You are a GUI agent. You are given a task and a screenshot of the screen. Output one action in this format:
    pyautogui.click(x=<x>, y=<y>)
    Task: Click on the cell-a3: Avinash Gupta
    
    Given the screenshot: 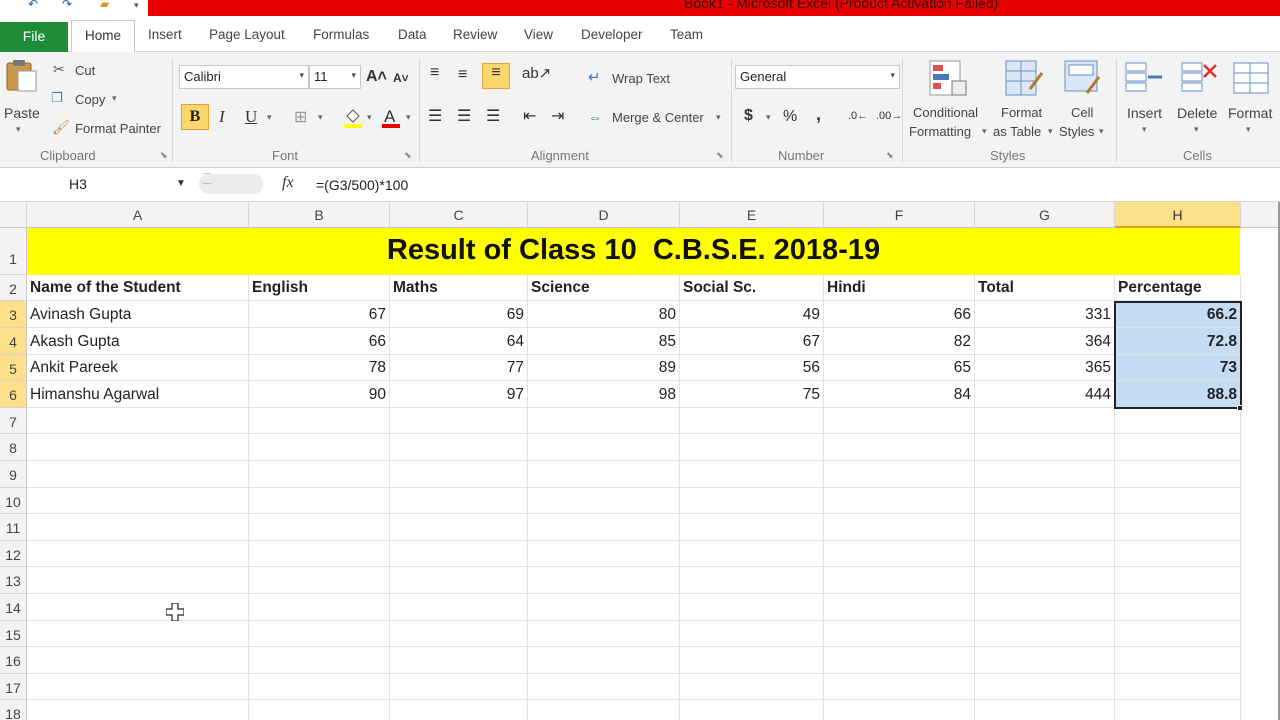 What is the action you would take?
    pyautogui.click(x=138, y=314)
    